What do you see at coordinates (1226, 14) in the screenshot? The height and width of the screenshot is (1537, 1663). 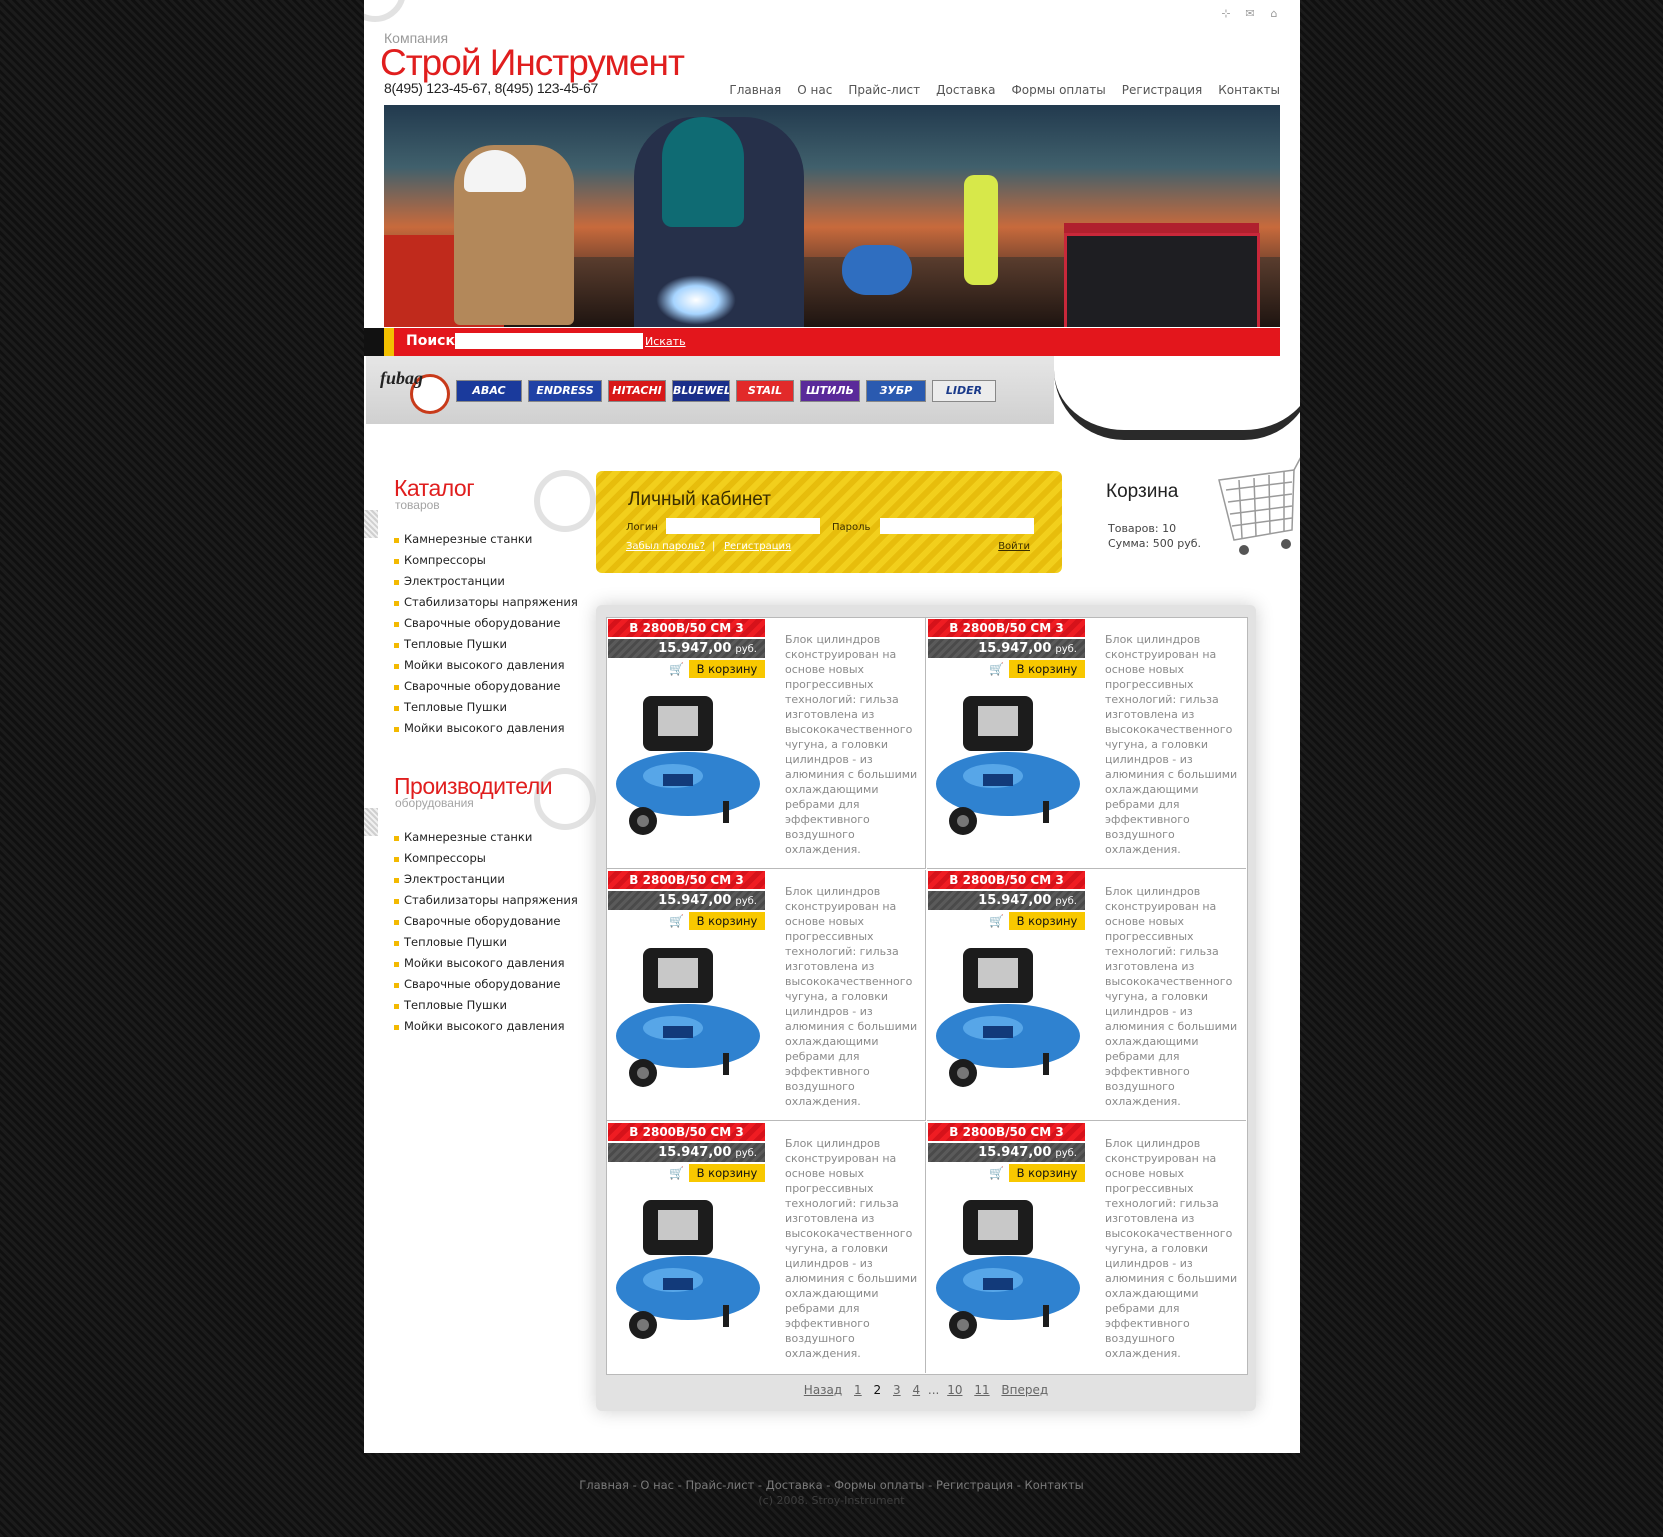 I see `sitemap-icon: ⊹` at bounding box center [1226, 14].